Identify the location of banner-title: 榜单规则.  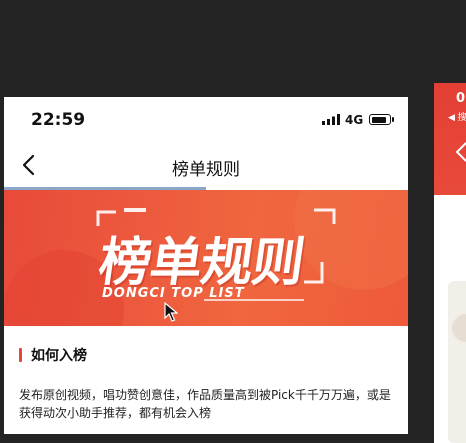
(201, 263).